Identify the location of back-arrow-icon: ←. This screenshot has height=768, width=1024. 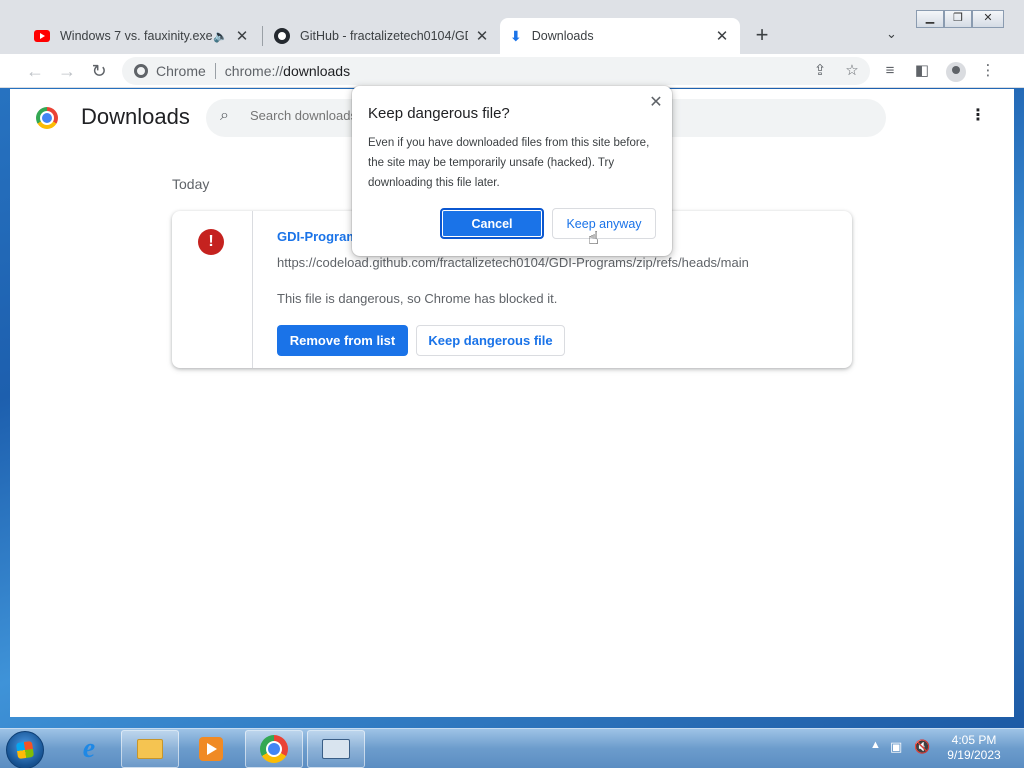
(35, 71).